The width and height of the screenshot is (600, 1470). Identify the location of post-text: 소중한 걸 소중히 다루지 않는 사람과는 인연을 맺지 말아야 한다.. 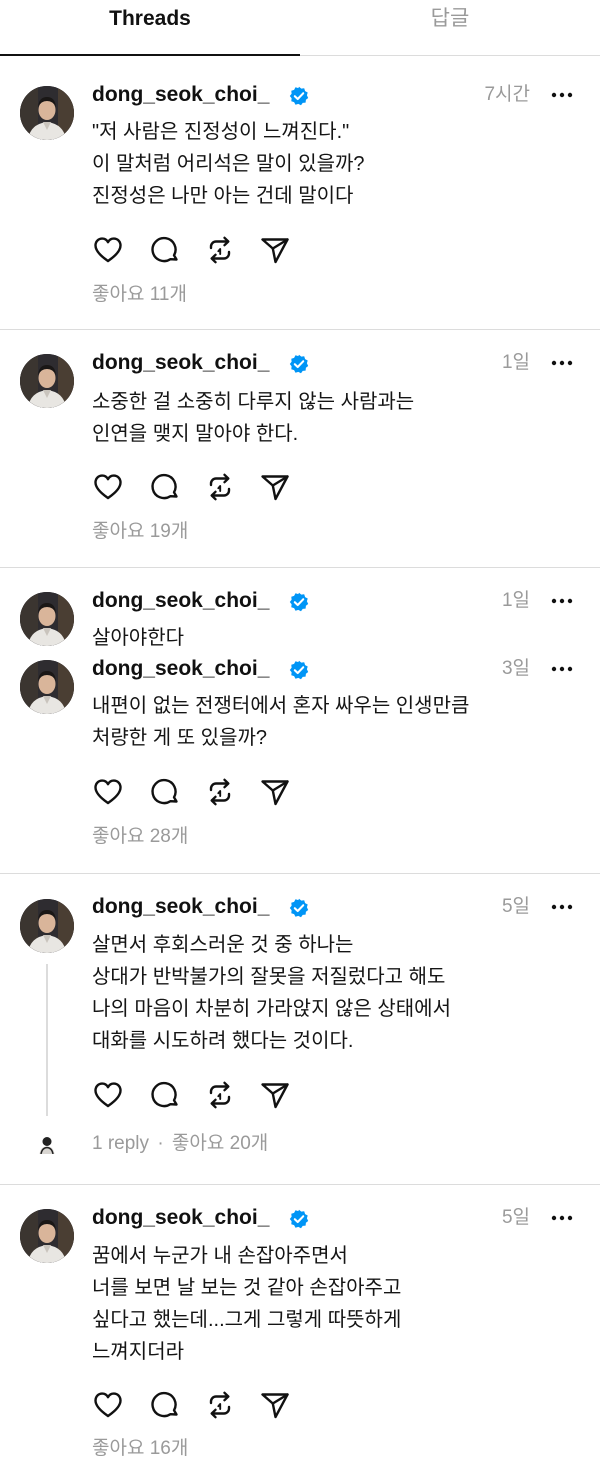
(332, 418).